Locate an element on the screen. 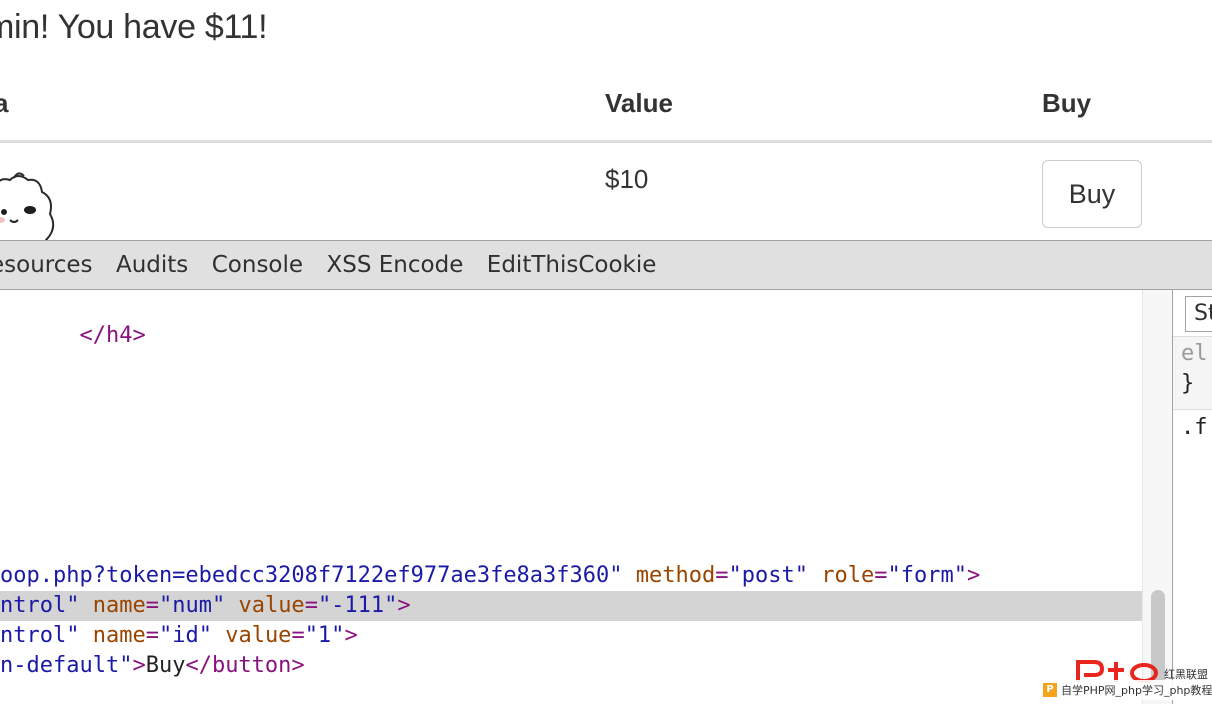  buy-button: Buy is located at coordinates (1092, 194).